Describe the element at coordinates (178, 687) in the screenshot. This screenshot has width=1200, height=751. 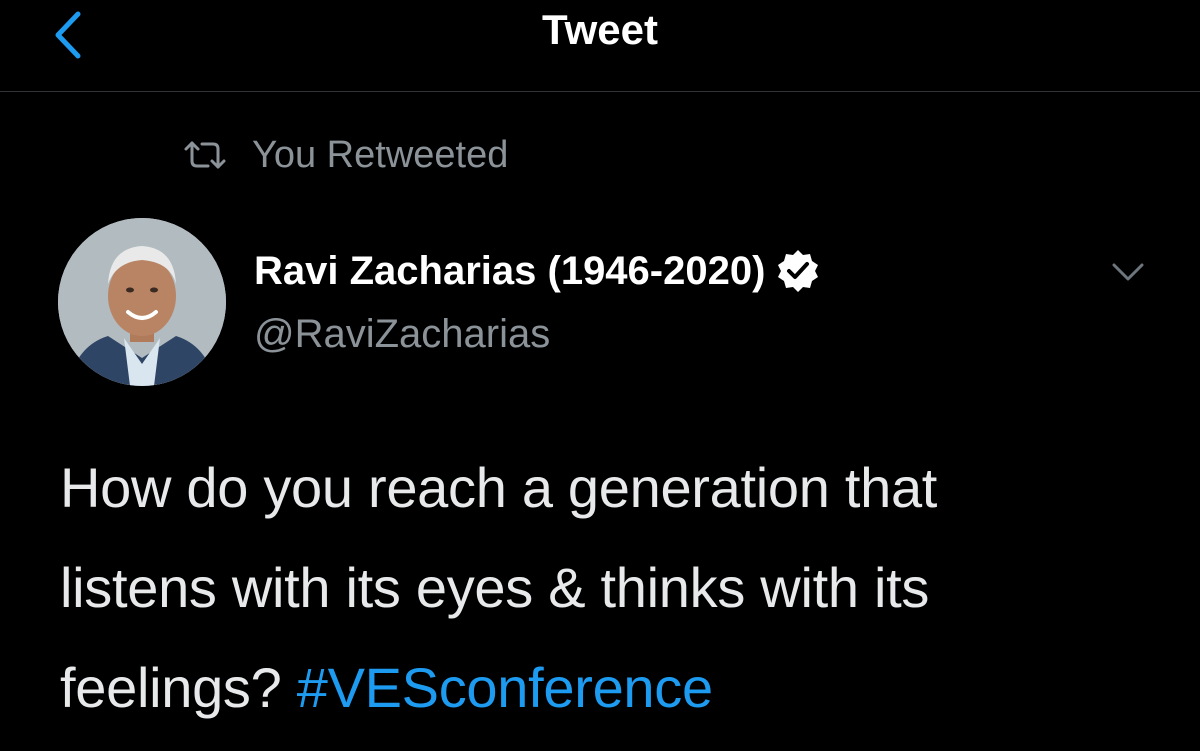
I see `tweet-text-fragment: feelings?` at that location.